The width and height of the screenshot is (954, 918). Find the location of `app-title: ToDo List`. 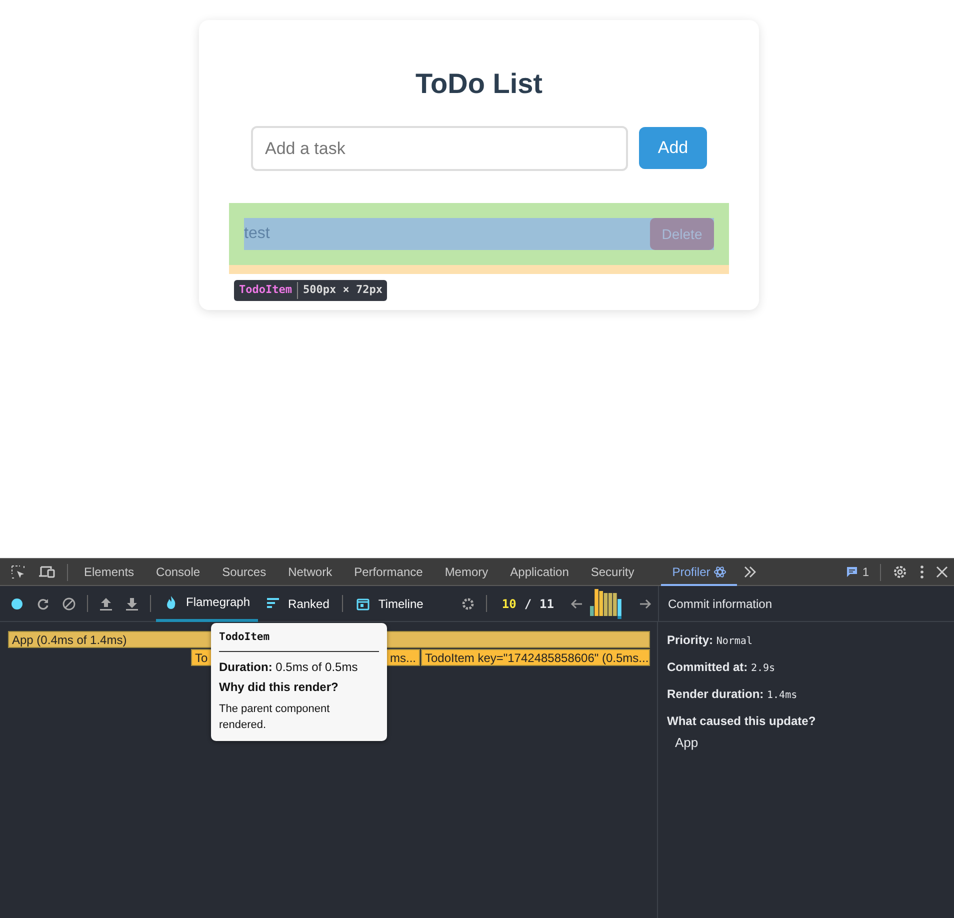

app-title: ToDo List is located at coordinates (479, 84).